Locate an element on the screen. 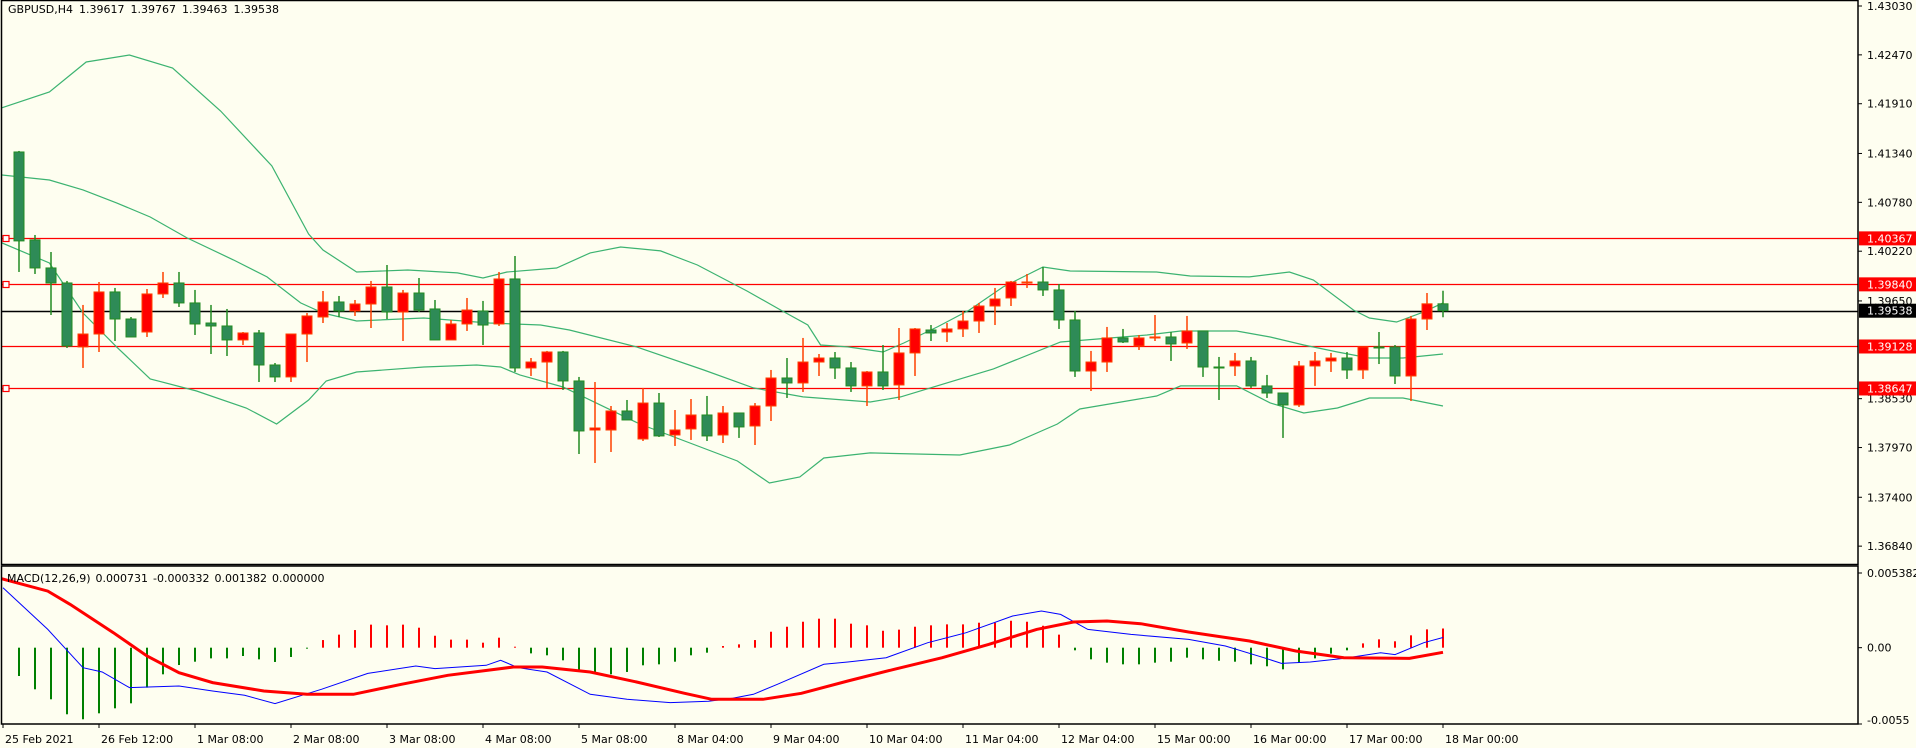 The width and height of the screenshot is (1916, 748). time-tick-label: 16 Mar 00:00 is located at coordinates (1289, 739).